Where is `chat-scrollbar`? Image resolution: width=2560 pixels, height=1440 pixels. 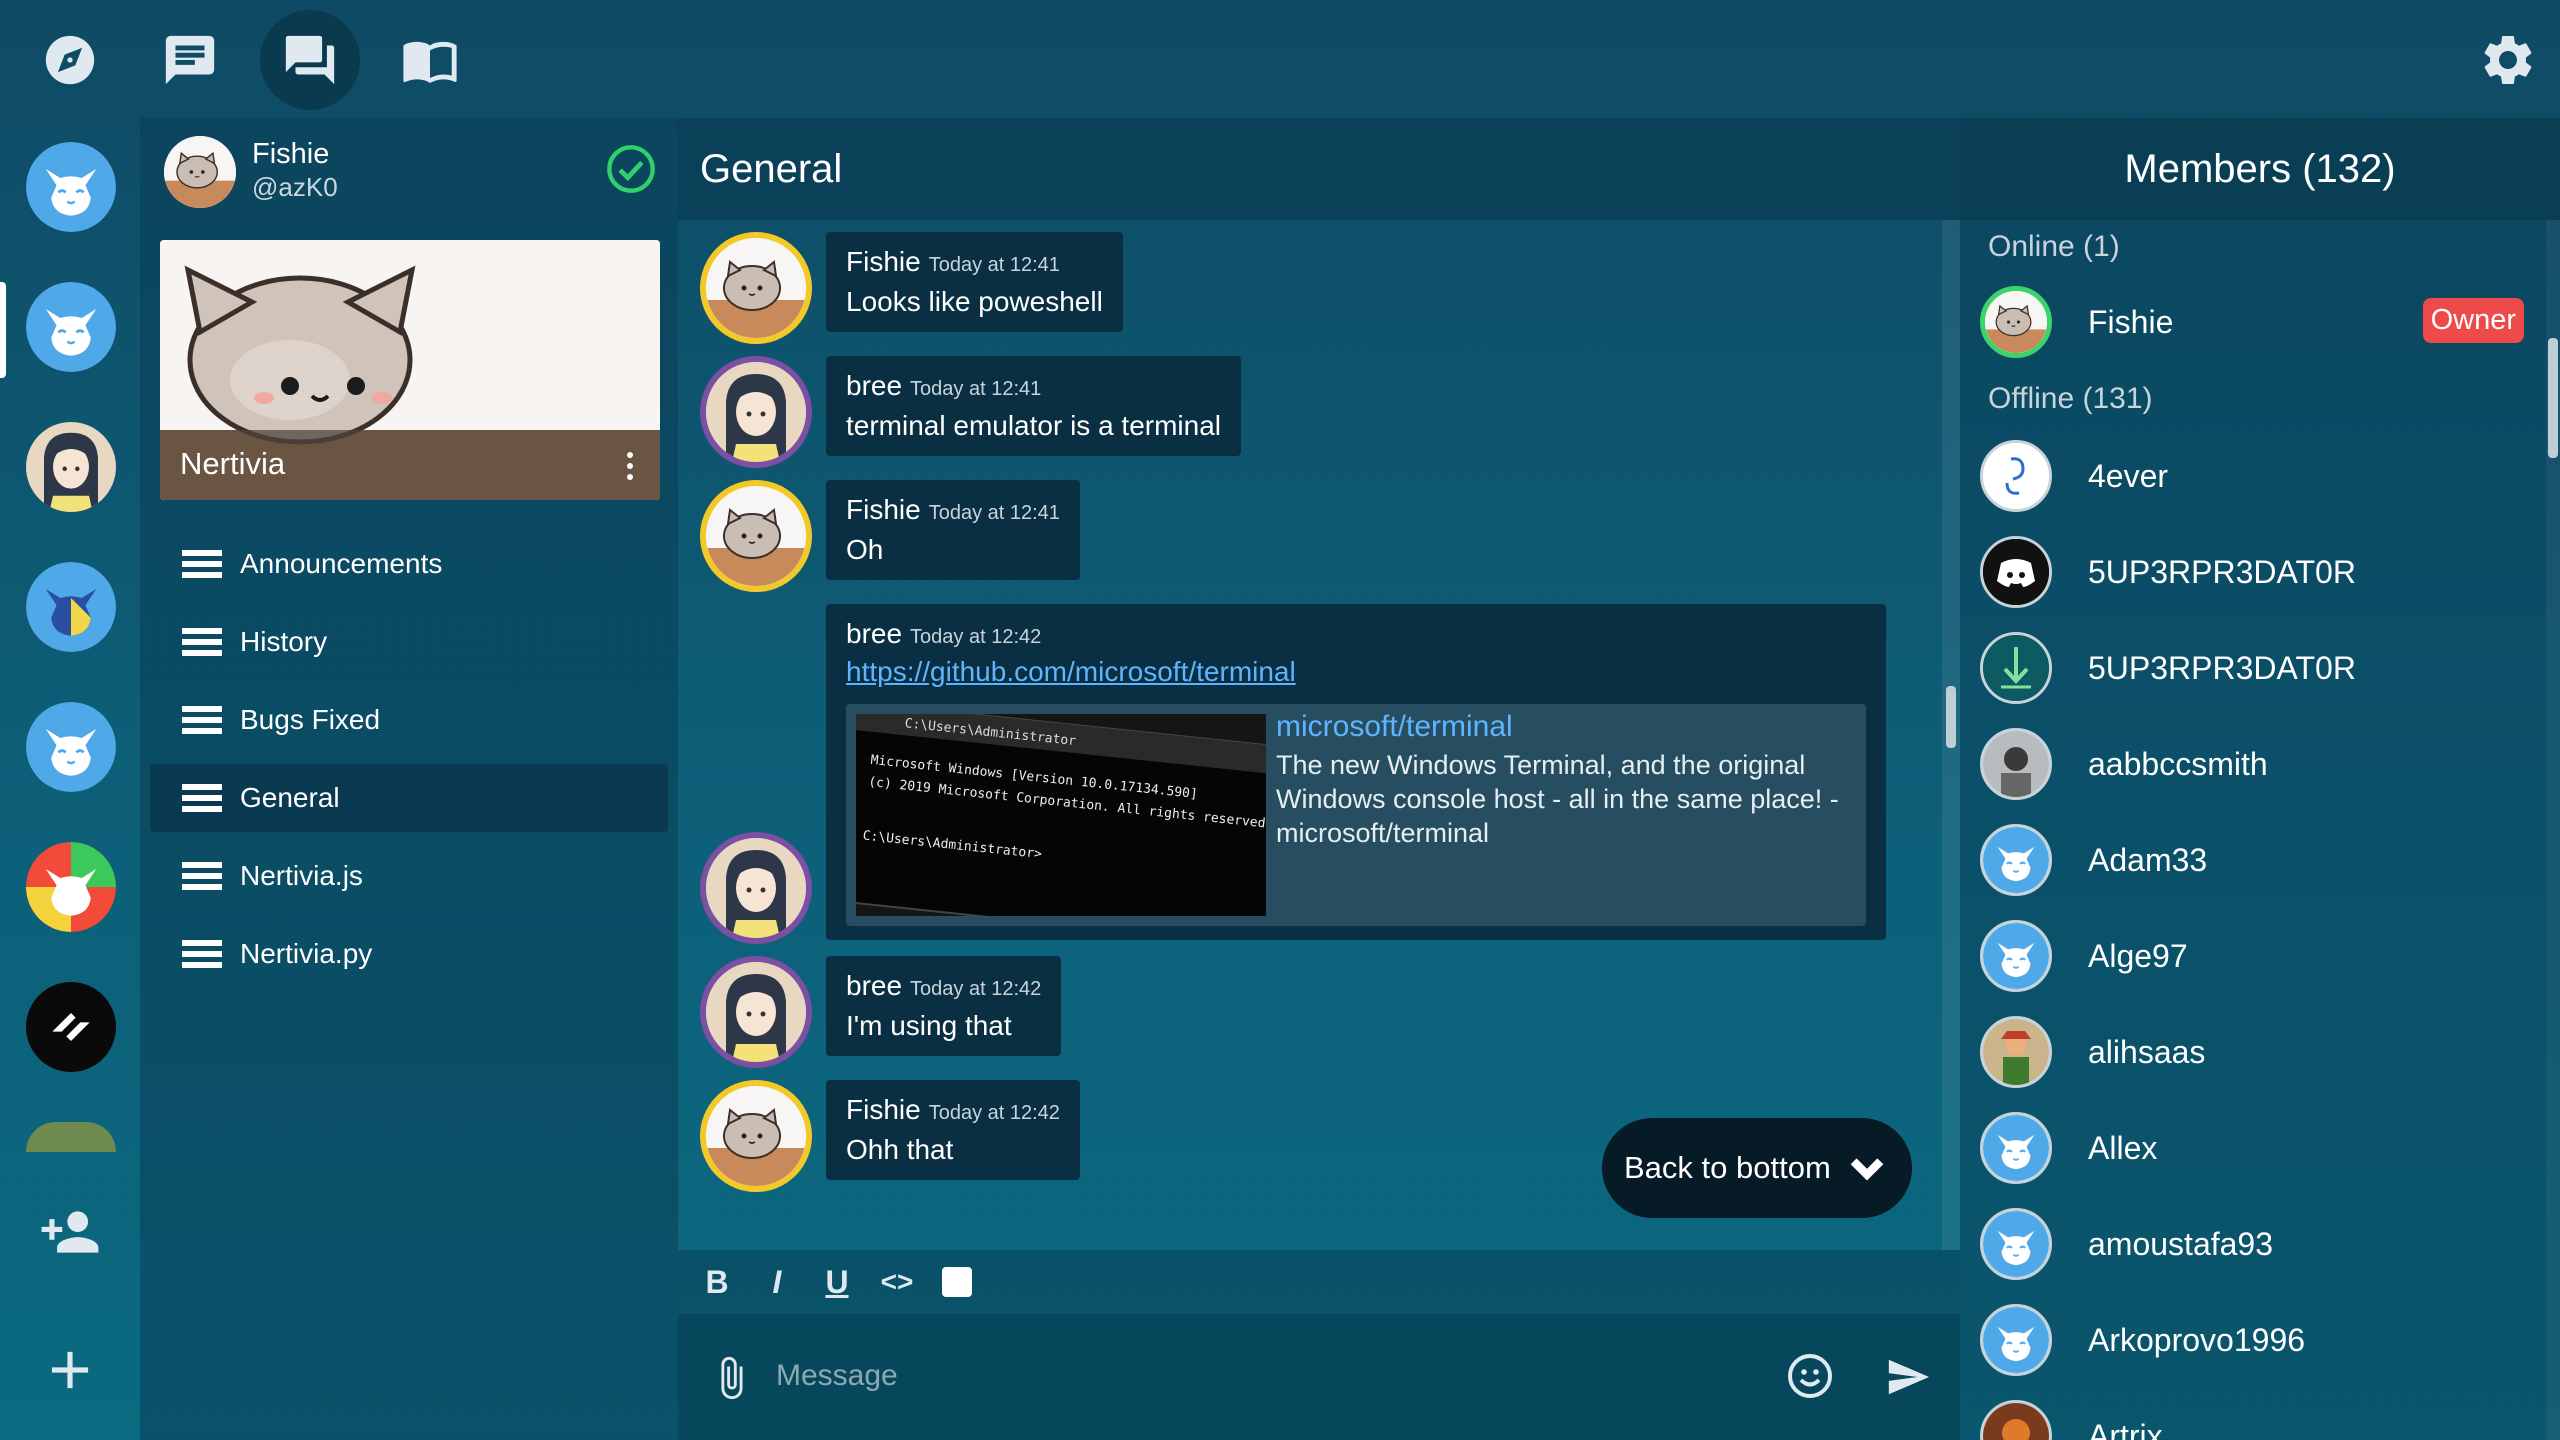 chat-scrollbar is located at coordinates (1951, 735).